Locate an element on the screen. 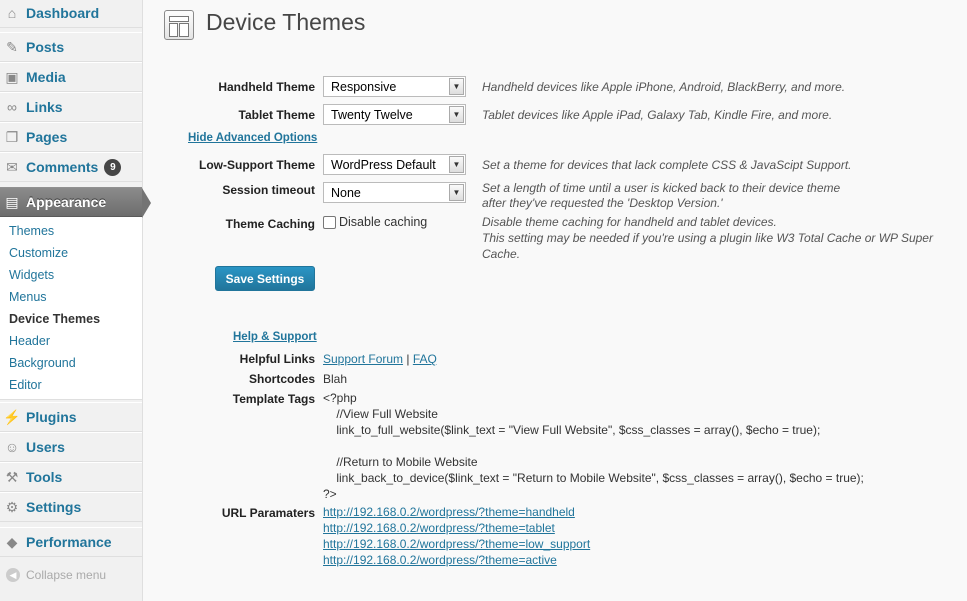 This screenshot has height=601, width=967. select-value: Twenty Twelve is located at coordinates (372, 115).